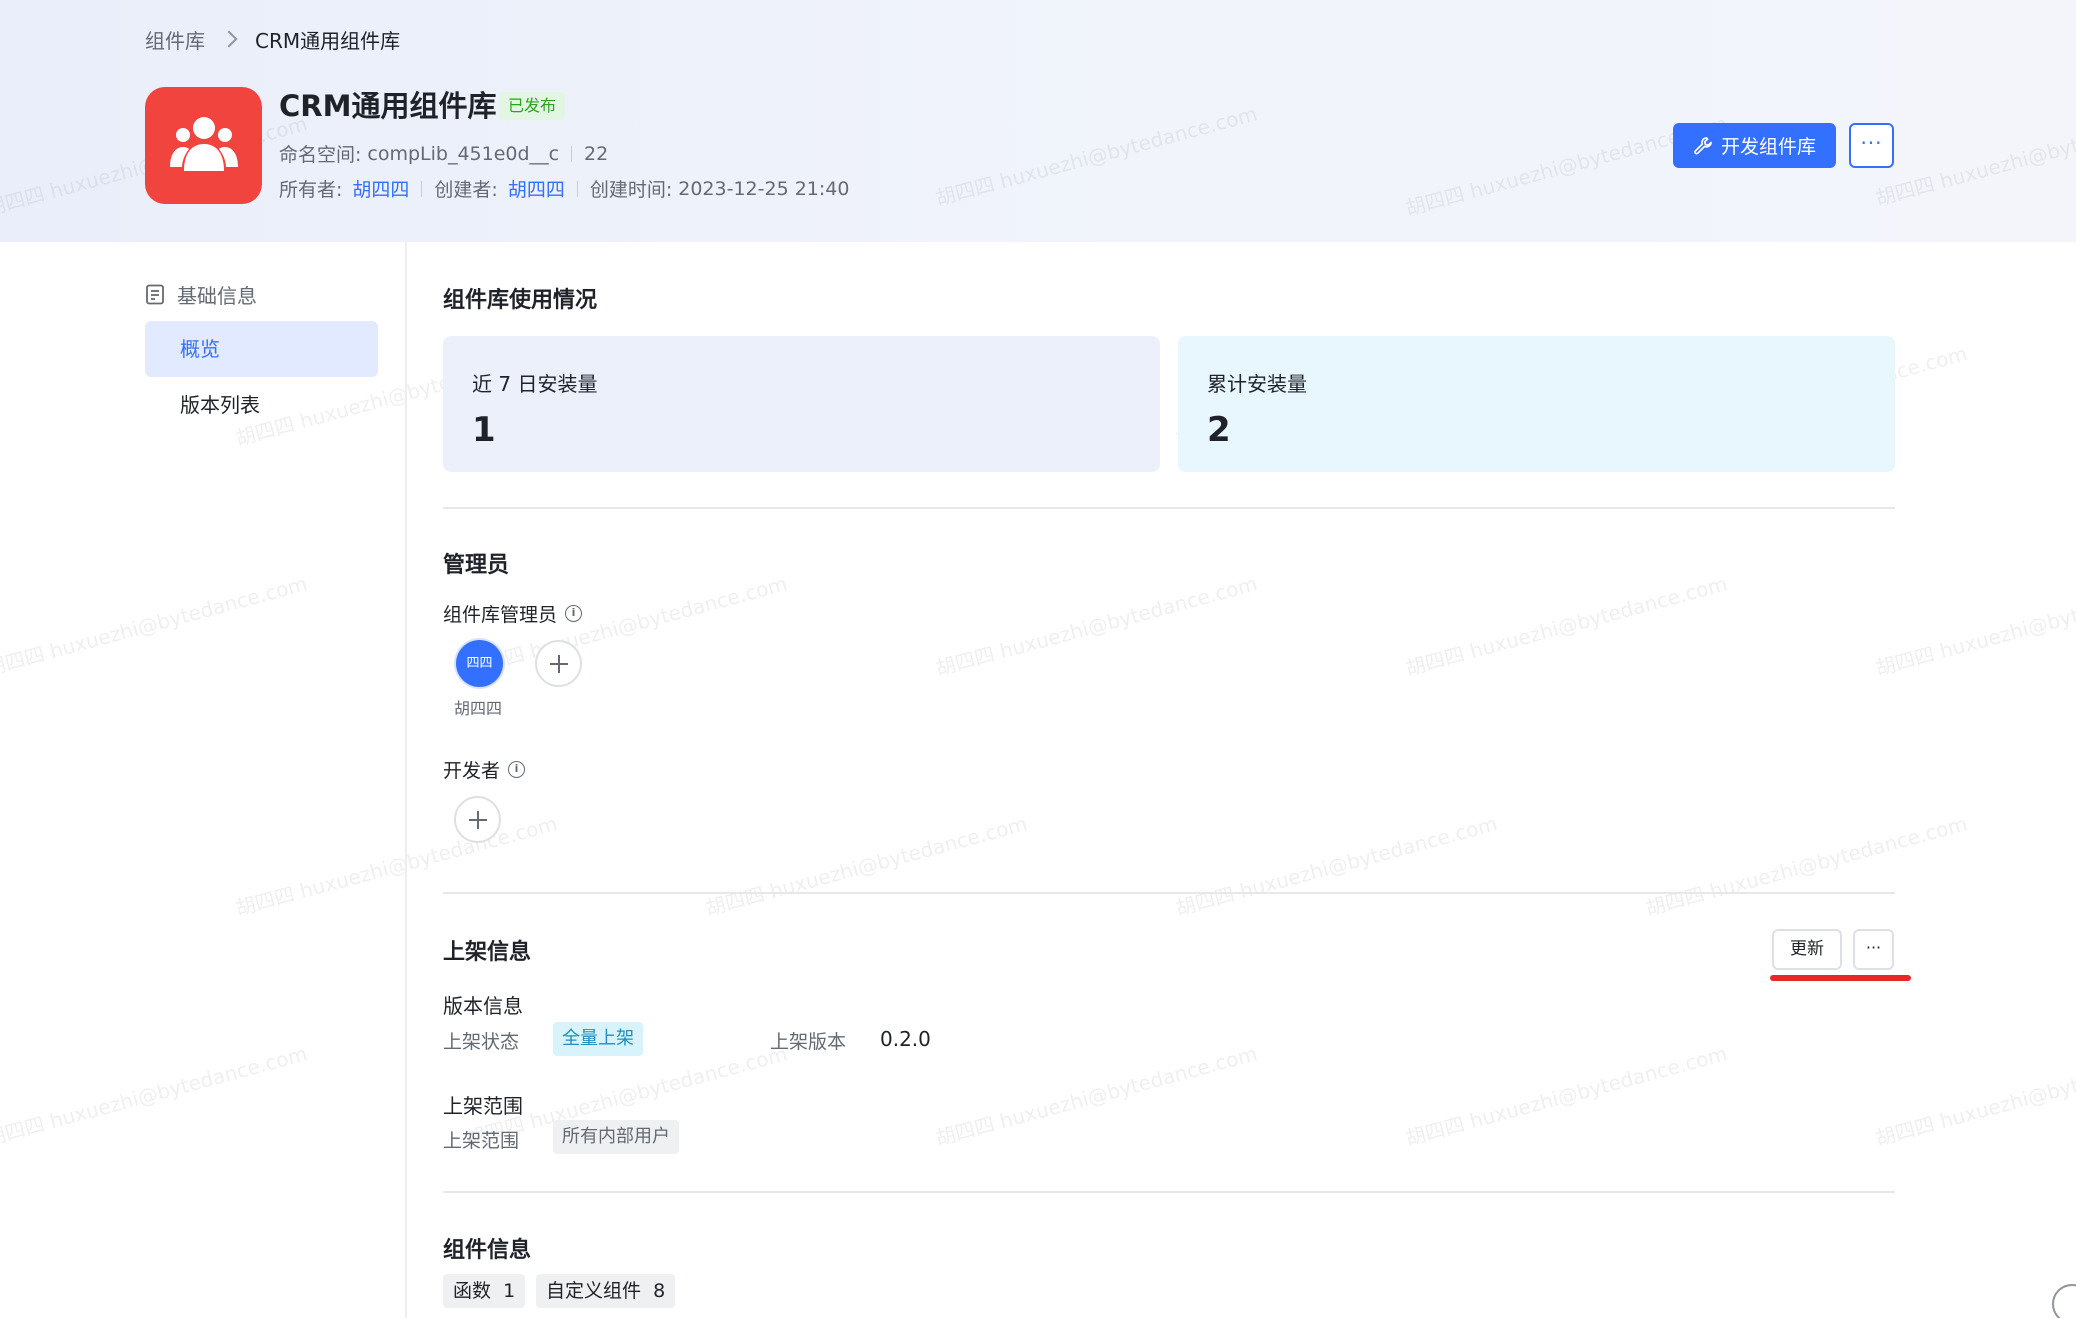 The width and height of the screenshot is (2076, 1318). What do you see at coordinates (229, 39) in the screenshot?
I see `chevron-right-icon` at bounding box center [229, 39].